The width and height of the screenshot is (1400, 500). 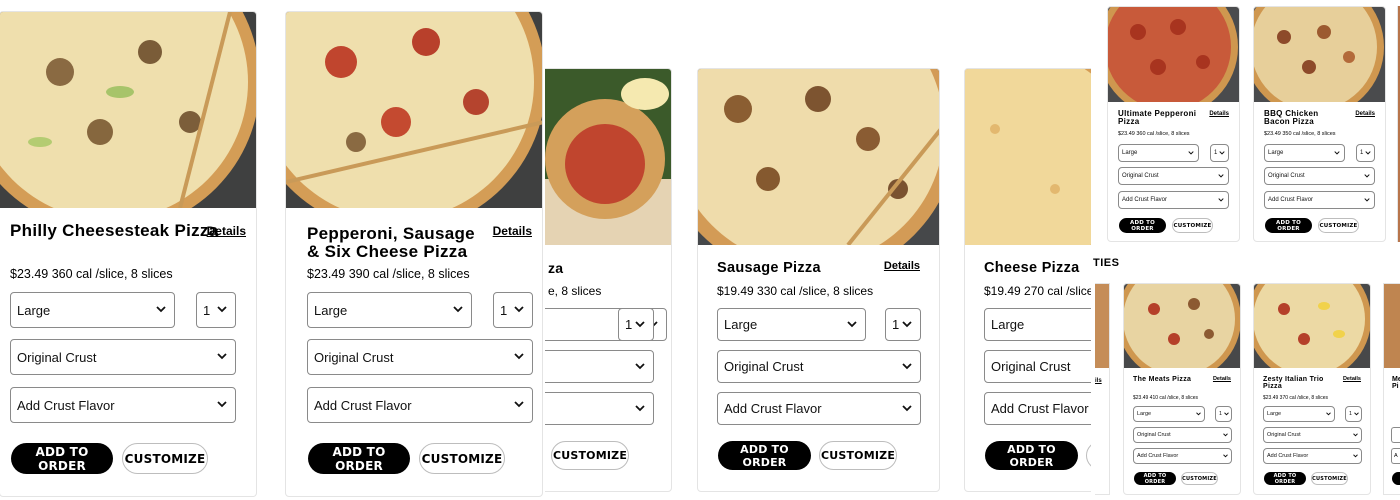 What do you see at coordinates (1284, 435) in the screenshot?
I see `crust-select-value: Original Crust` at bounding box center [1284, 435].